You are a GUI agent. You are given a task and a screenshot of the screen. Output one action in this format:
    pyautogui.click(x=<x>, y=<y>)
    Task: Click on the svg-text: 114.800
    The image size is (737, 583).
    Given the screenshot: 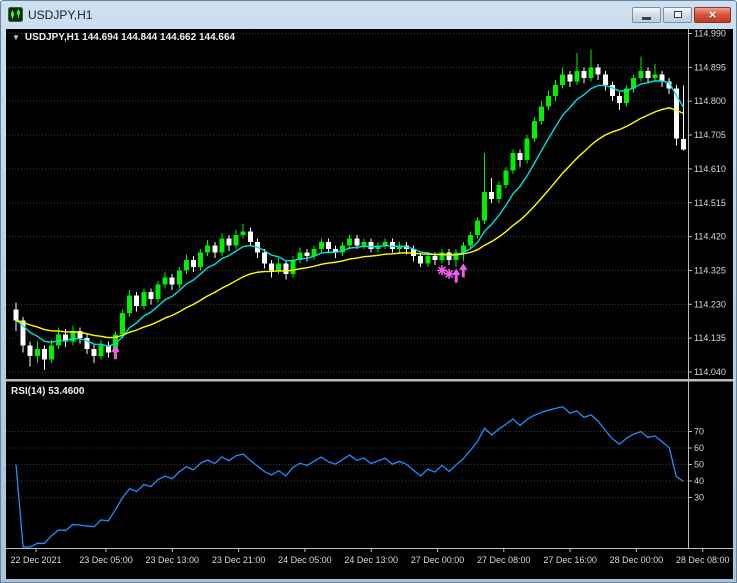 What is the action you would take?
    pyautogui.click(x=710, y=101)
    